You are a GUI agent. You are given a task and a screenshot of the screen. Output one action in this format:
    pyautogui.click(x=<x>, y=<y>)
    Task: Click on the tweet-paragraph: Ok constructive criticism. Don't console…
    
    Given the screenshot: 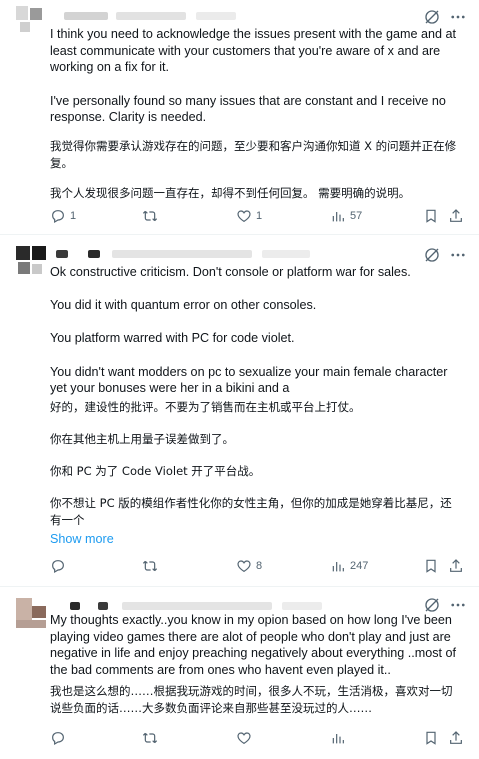 What is the action you would take?
    pyautogui.click(x=230, y=272)
    